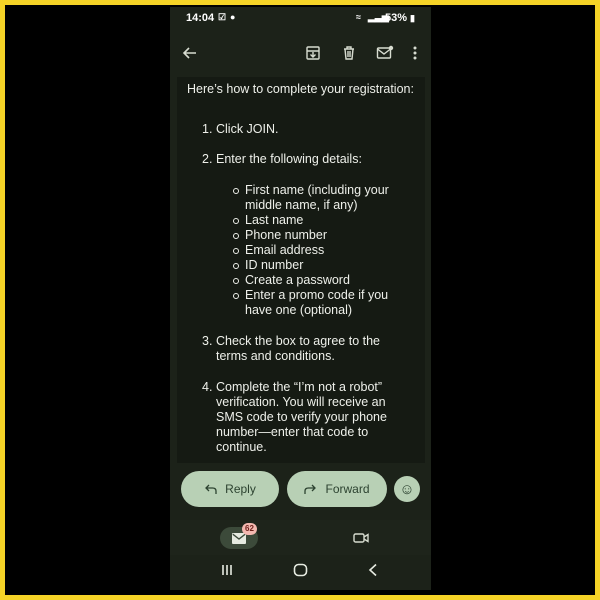  Describe the element at coordinates (207, 341) in the screenshot. I see `step-number: 3.` at that location.